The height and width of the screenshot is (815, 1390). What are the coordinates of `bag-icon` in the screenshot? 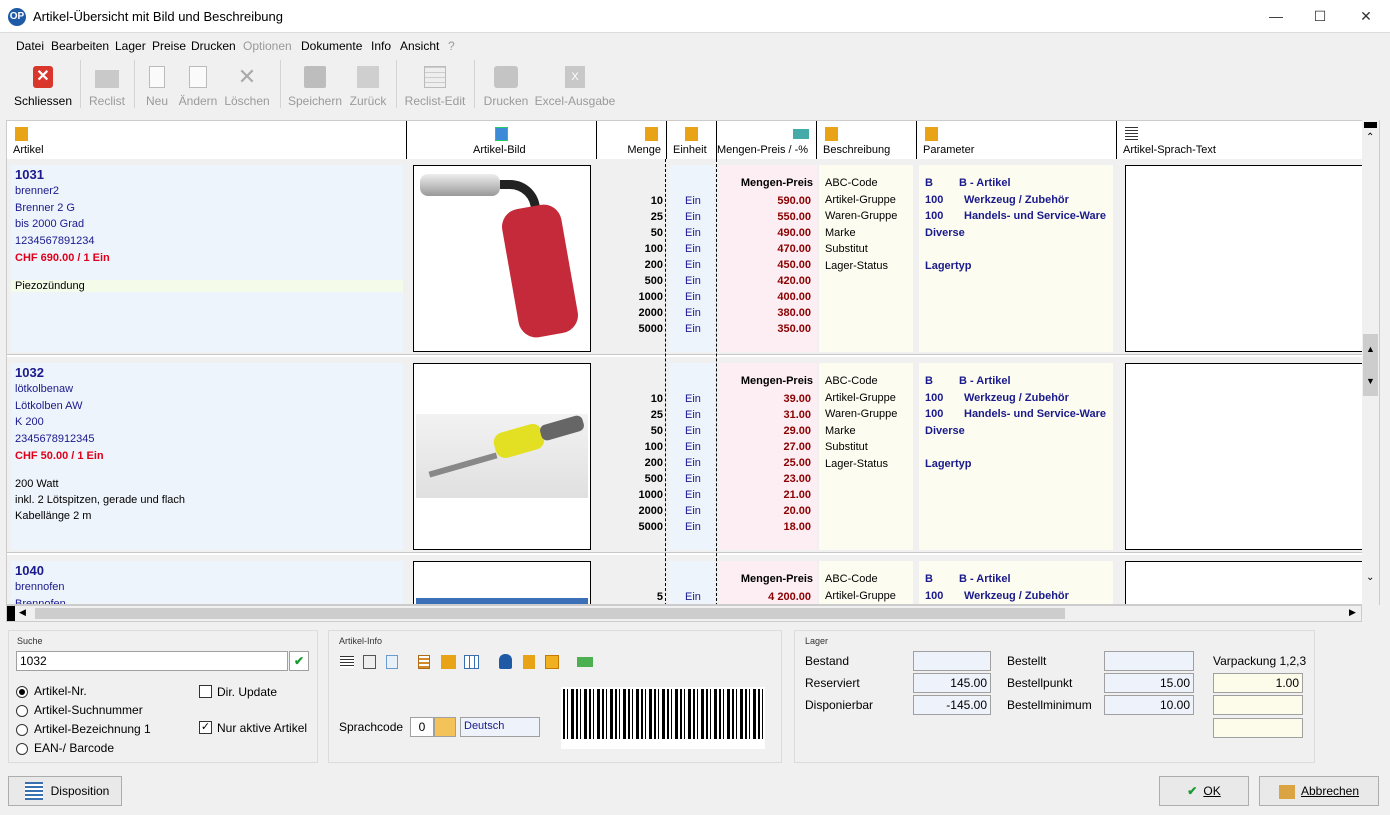 It's located at (529, 662).